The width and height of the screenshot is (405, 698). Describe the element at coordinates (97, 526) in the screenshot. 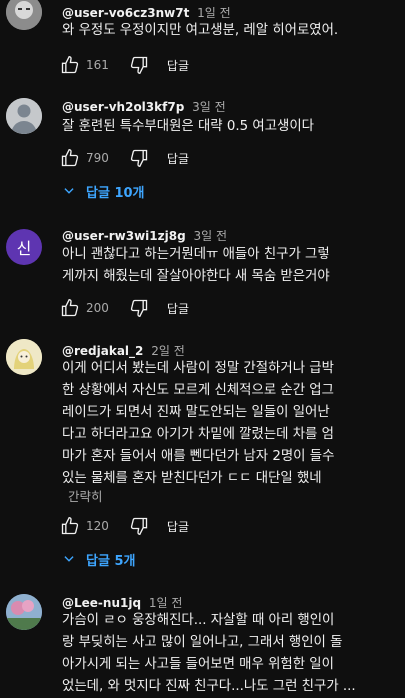

I see `like-count: 120` at that location.